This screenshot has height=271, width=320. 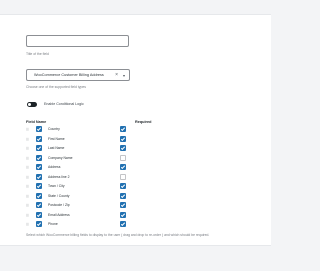 What do you see at coordinates (81, 177) in the screenshot?
I see `table-row: ⠿ Address line 2` at bounding box center [81, 177].